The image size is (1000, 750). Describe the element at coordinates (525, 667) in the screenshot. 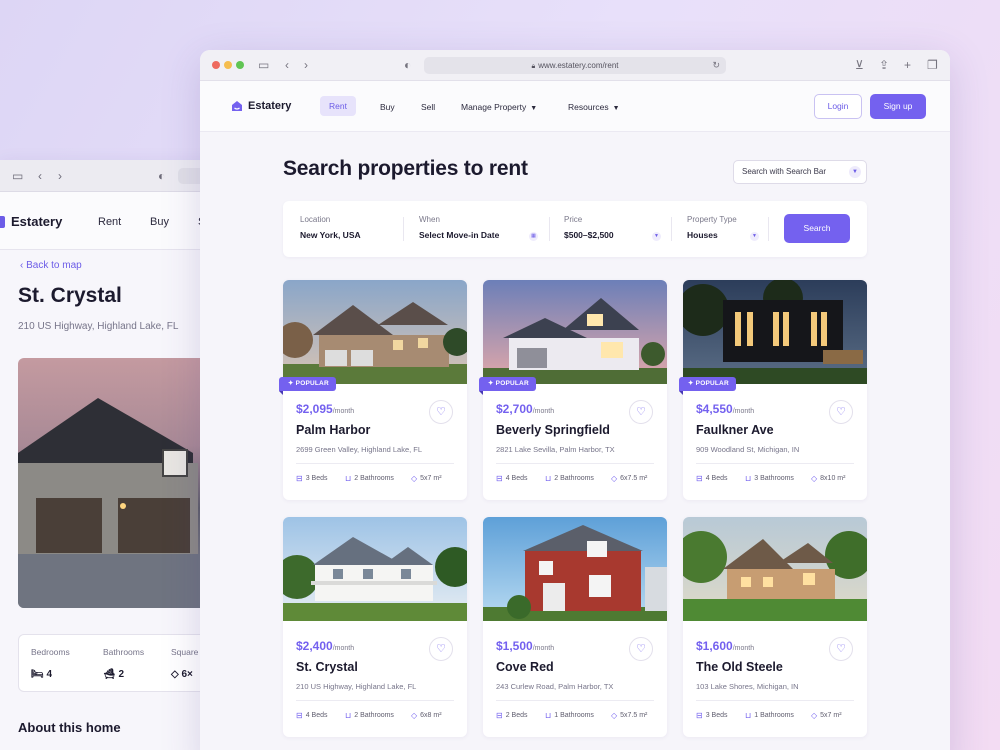

I see `listing-name: Cove Red` at that location.